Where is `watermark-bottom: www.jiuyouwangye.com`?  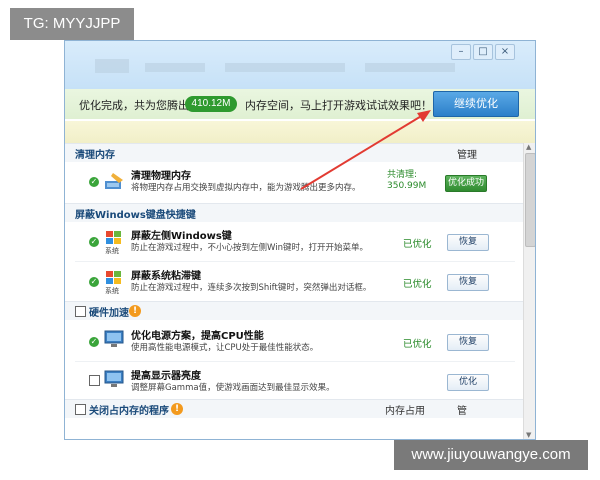 watermark-bottom: www.jiuyouwangye.com is located at coordinates (491, 455).